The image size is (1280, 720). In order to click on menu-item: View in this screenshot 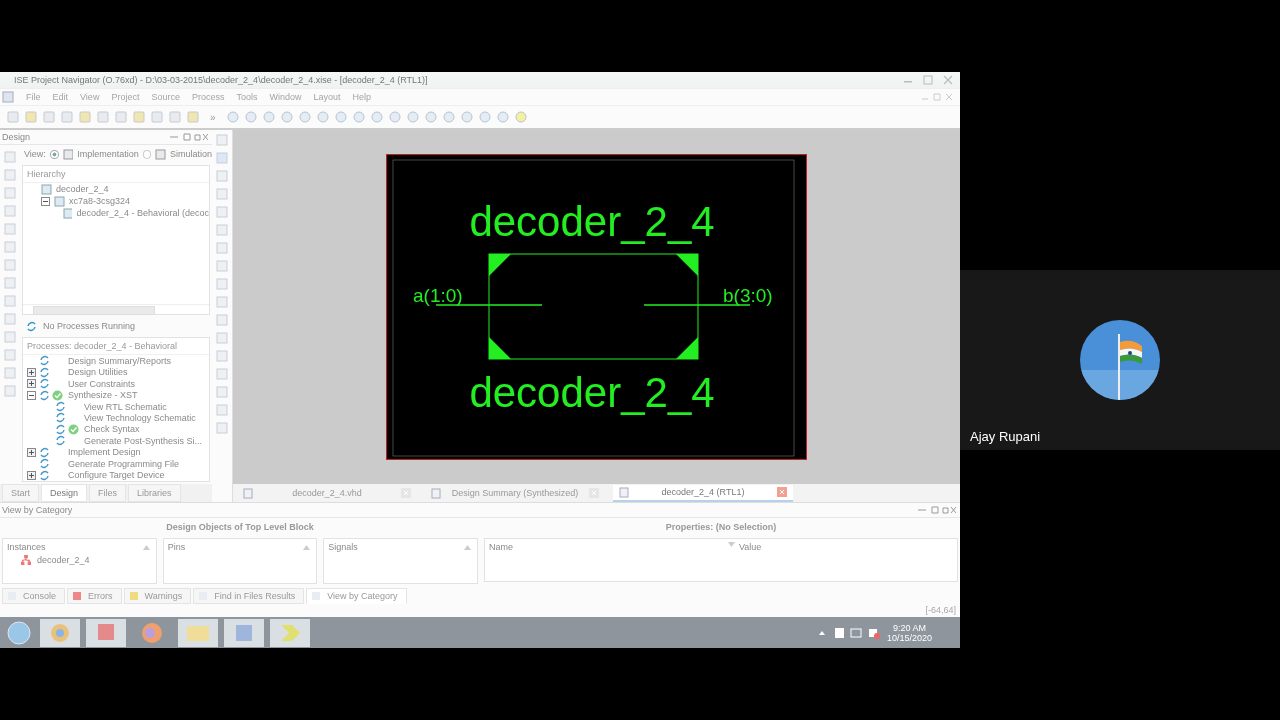, I will do `click(90, 97)`.